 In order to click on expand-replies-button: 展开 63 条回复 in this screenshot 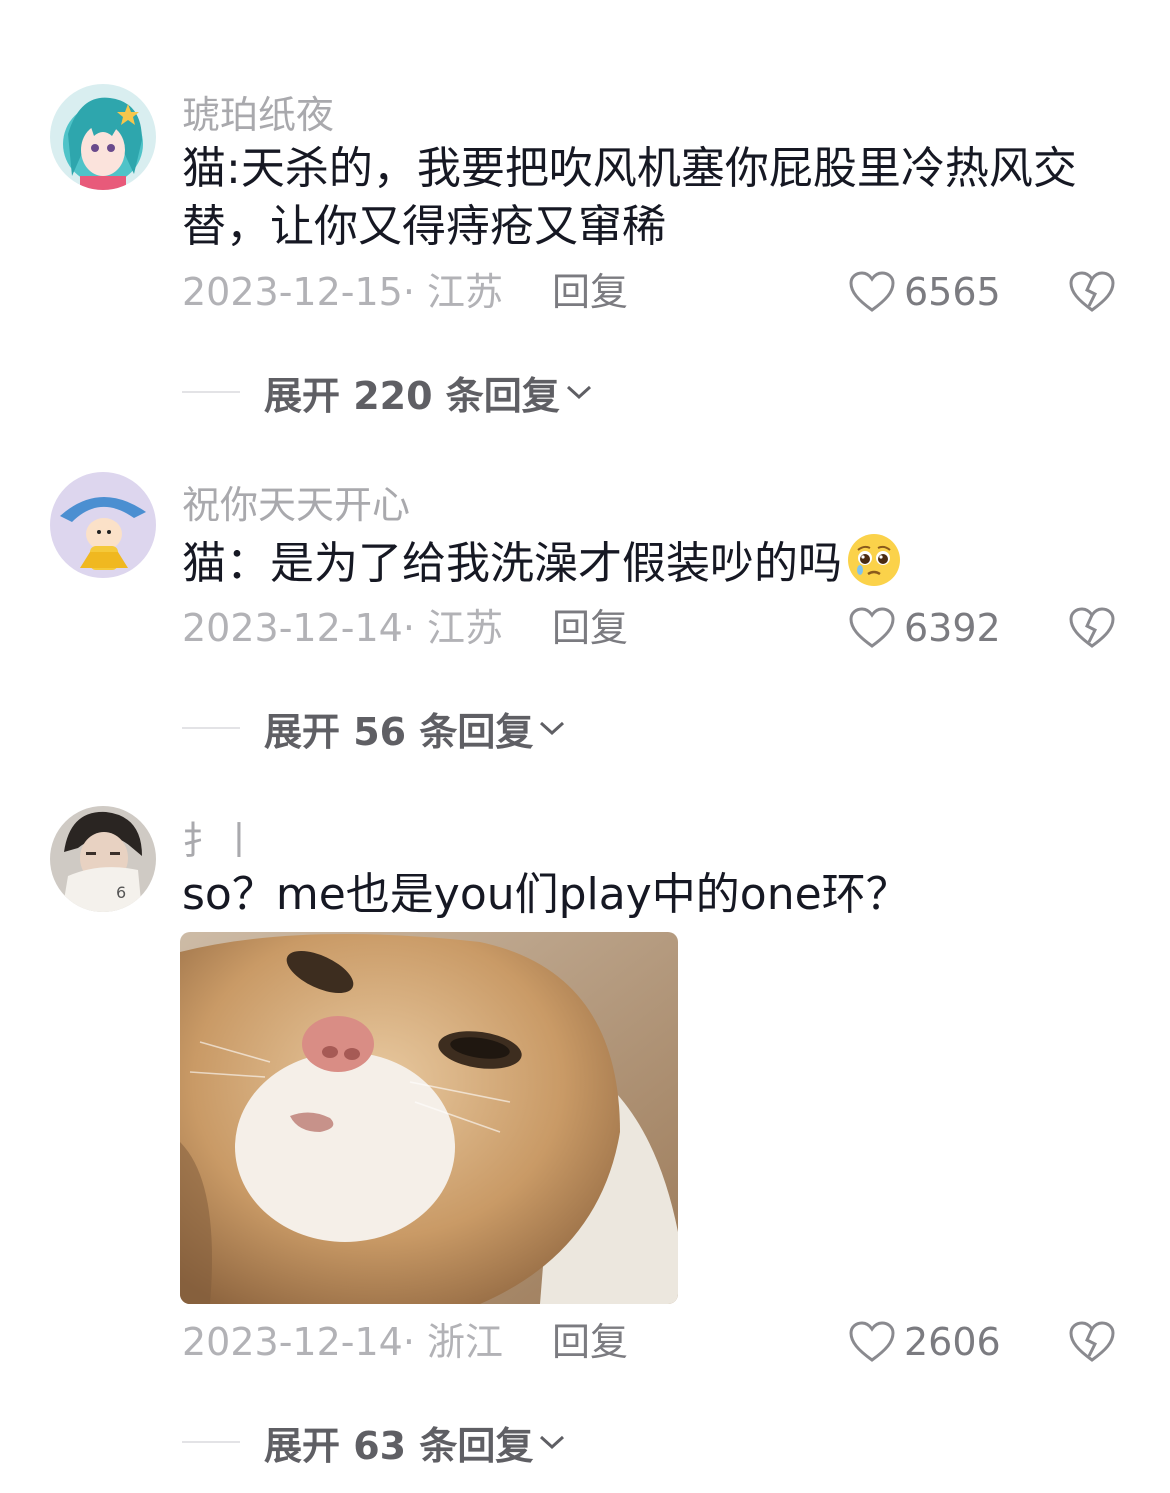, I will do `click(374, 1443)`.